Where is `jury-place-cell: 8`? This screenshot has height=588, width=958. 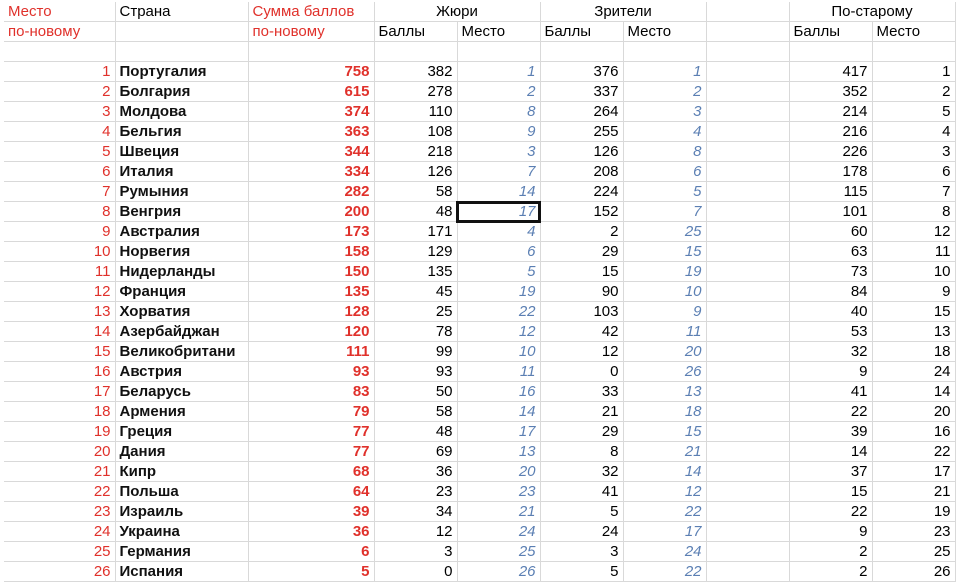
jury-place-cell: 8 is located at coordinates (499, 111).